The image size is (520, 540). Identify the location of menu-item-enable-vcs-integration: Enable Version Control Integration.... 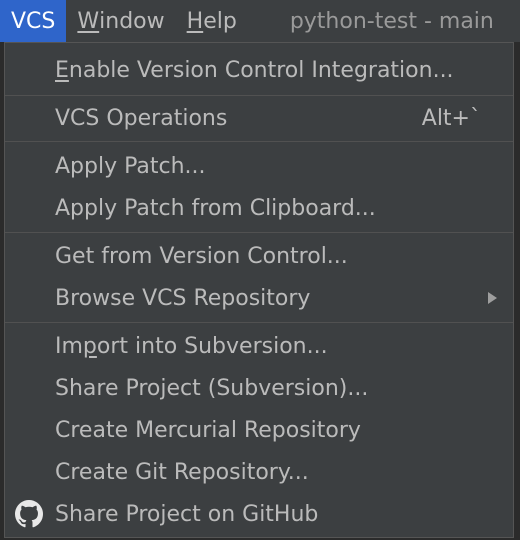
(259, 70).